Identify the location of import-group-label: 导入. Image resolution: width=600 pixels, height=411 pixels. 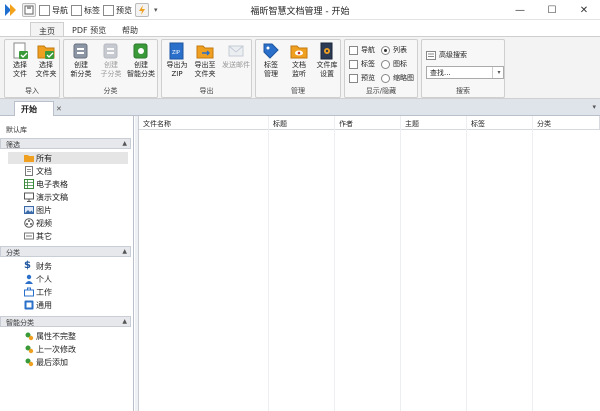
(32, 91).